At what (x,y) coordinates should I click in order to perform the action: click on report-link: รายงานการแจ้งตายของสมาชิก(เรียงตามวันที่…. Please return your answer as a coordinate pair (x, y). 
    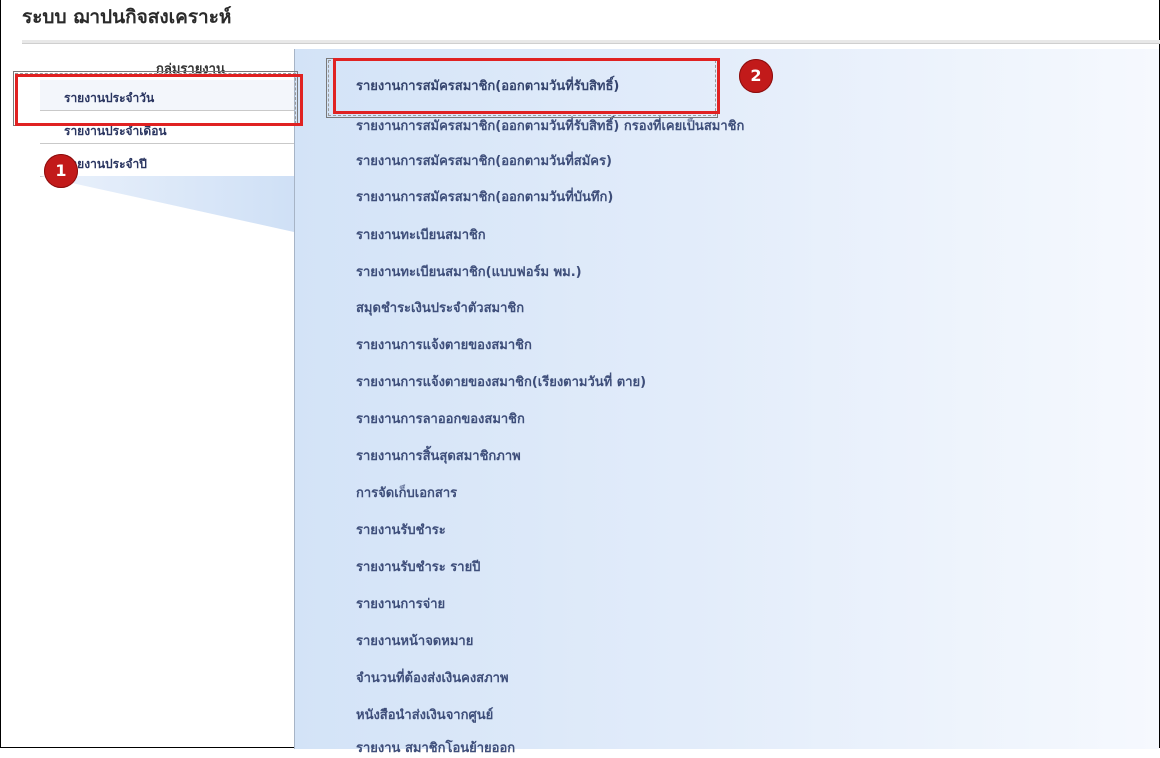
    Looking at the image, I should click on (501, 381).